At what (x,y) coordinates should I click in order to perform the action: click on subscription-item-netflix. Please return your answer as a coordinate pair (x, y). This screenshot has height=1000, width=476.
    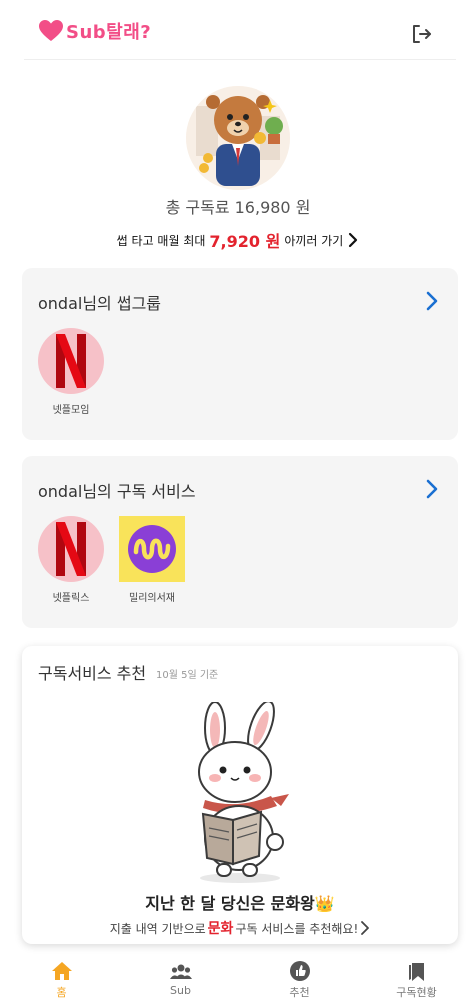
    Looking at the image, I should click on (71, 549).